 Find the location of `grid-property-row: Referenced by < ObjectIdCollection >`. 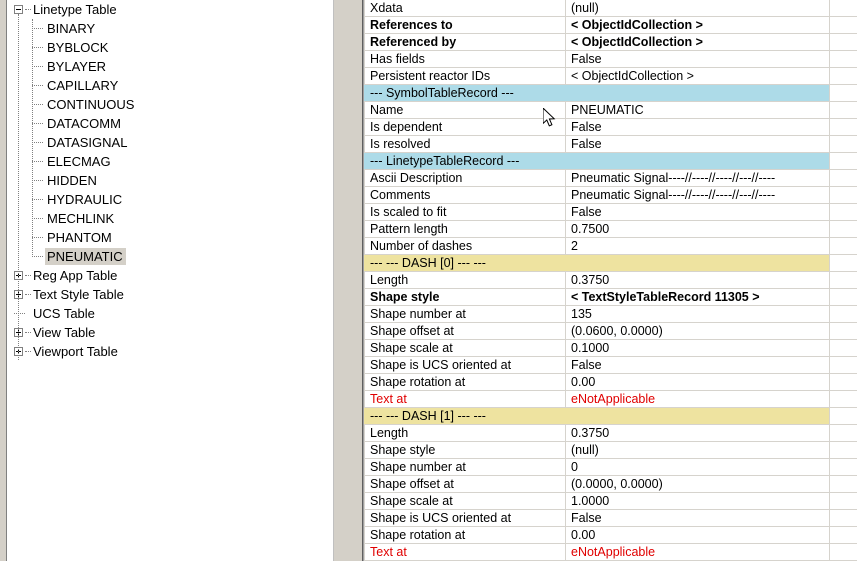

grid-property-row: Referenced by < ObjectIdCollection > is located at coordinates (610, 42).